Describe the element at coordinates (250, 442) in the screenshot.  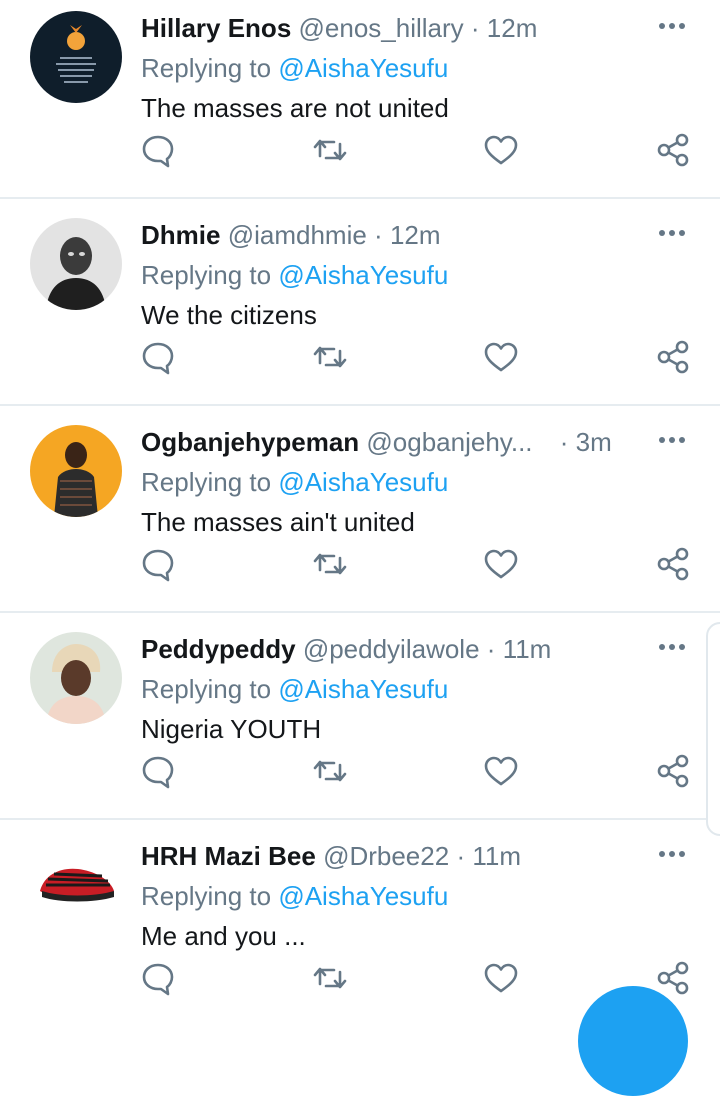
I see `display-name: Ogbanjehypeman` at that location.